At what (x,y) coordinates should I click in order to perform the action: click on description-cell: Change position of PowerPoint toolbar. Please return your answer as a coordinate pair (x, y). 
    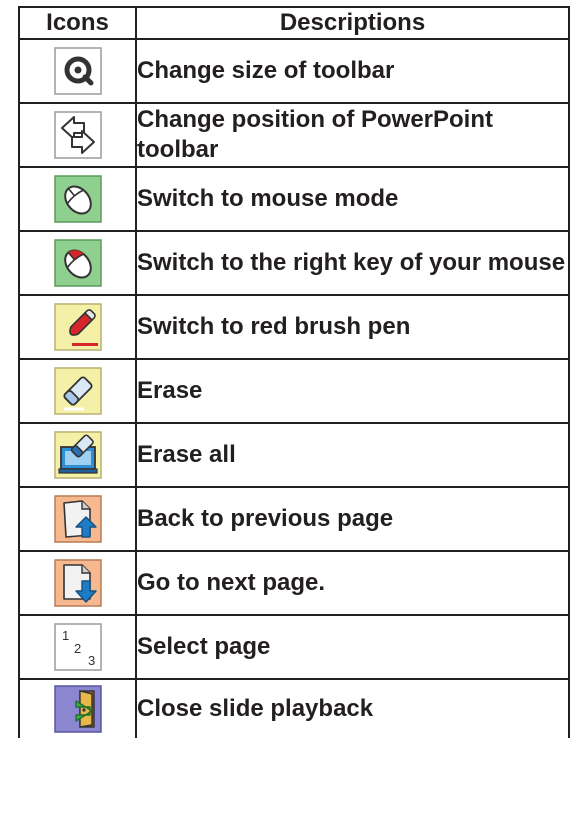
    Looking at the image, I should click on (352, 135).